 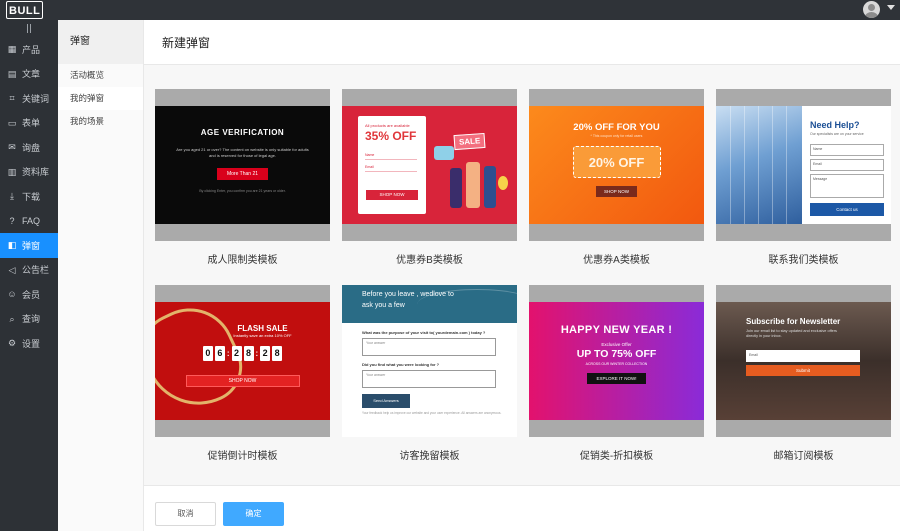 I want to click on sidebar-item-label: 弹窗, so click(x=31, y=245).